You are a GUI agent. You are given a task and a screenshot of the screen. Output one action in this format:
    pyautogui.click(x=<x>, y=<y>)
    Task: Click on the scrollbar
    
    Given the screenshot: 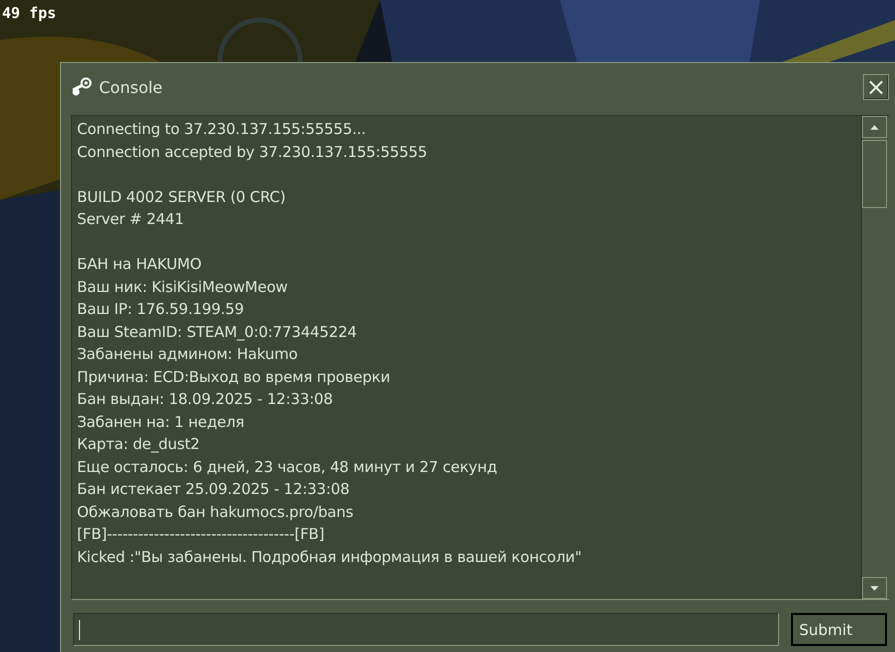 What is the action you would take?
    pyautogui.click(x=875, y=357)
    